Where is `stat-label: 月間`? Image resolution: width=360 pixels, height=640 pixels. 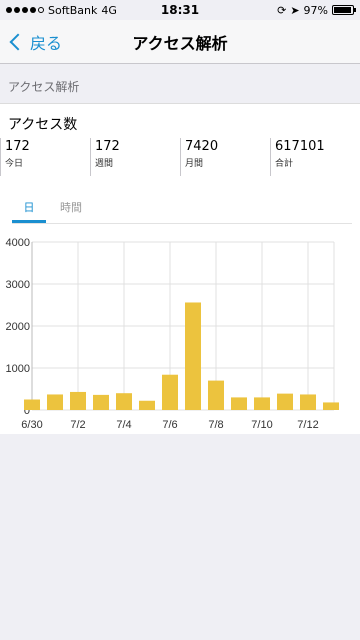 stat-label: 月間 is located at coordinates (194, 164).